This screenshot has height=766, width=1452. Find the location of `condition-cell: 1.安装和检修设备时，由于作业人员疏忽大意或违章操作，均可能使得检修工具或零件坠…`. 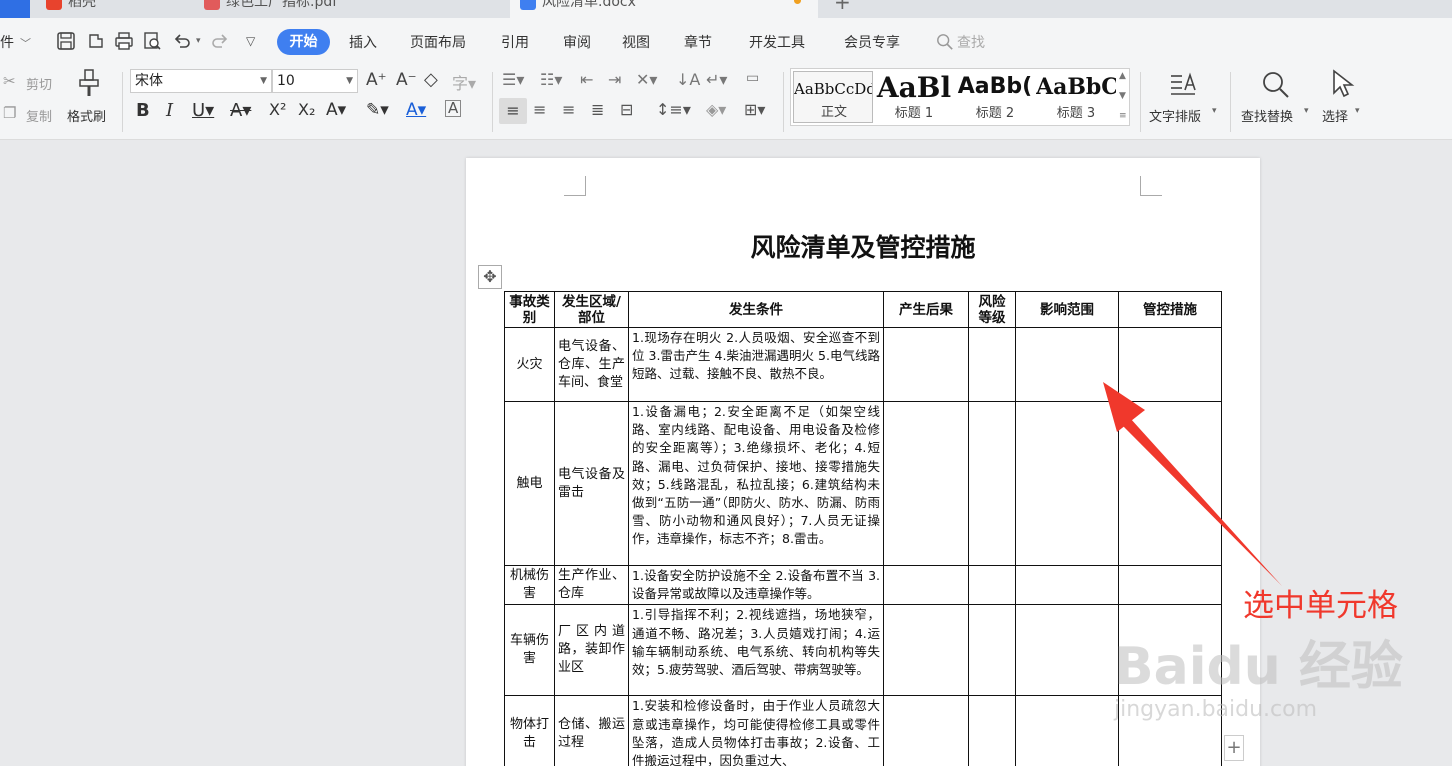

condition-cell: 1.安装和检修设备时，由于作业人员疏忽大意或违章操作，均可能使得检修工具或零件坠… is located at coordinates (756, 730).